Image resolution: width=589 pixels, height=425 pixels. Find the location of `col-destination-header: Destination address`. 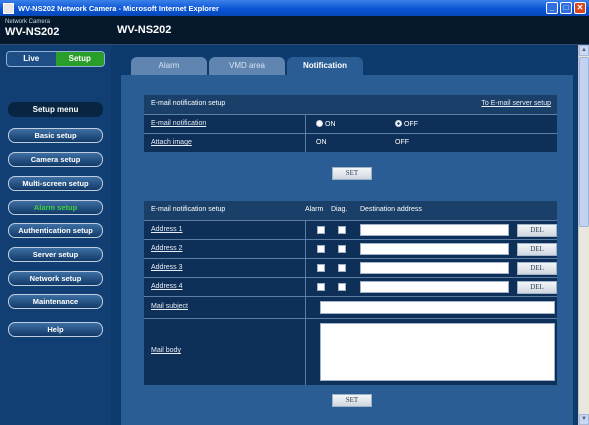

col-destination-header: Destination address is located at coordinates (391, 209).